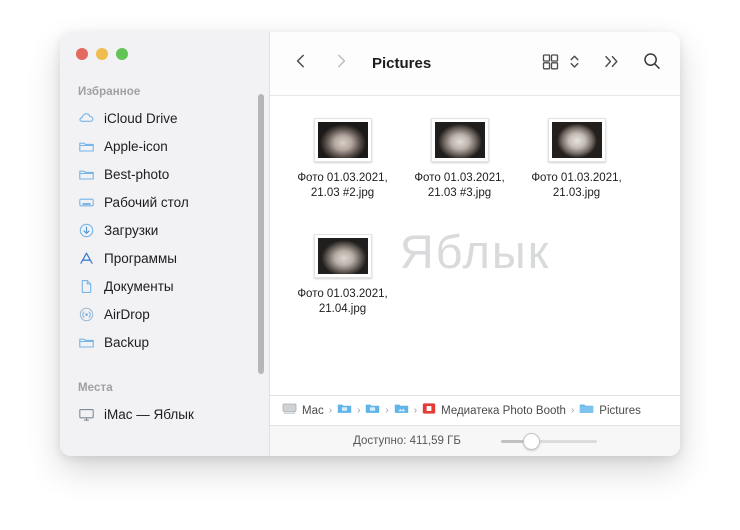 The width and height of the screenshot is (740, 530). I want to click on forward-button, so click(341, 64).